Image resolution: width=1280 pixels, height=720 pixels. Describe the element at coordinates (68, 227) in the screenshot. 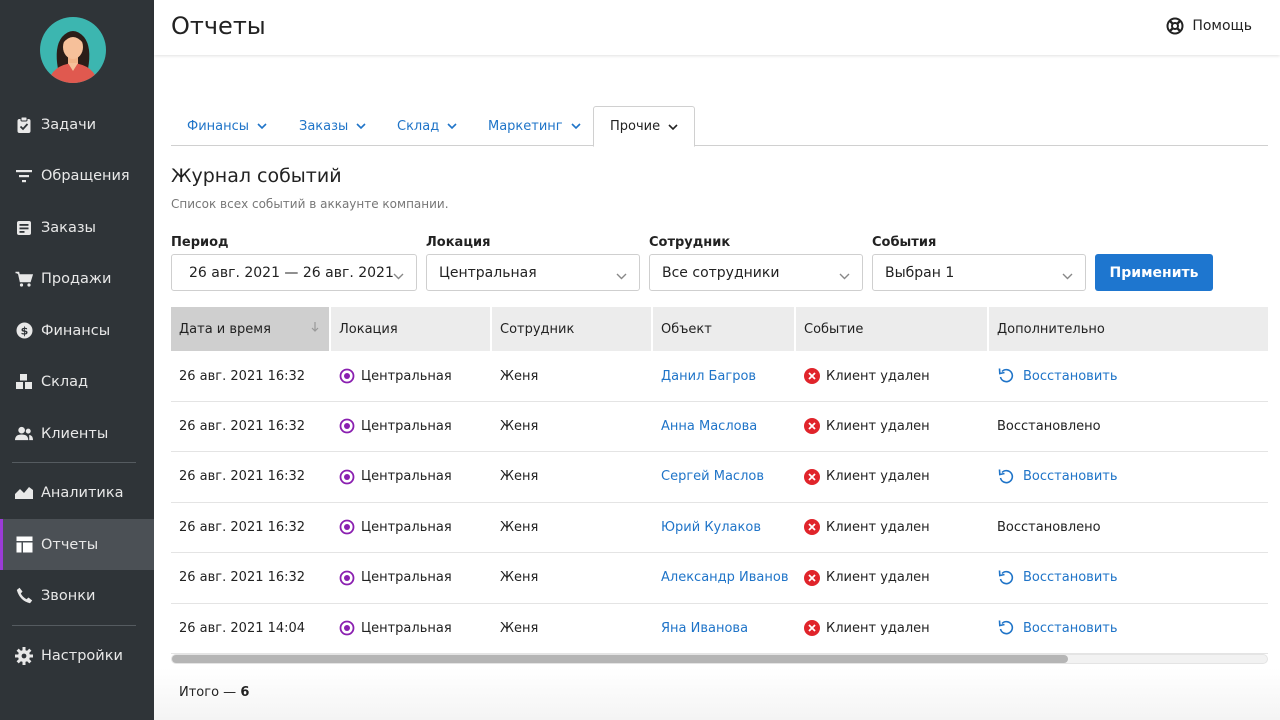

I see `sidebar-item-label: Заказы` at that location.